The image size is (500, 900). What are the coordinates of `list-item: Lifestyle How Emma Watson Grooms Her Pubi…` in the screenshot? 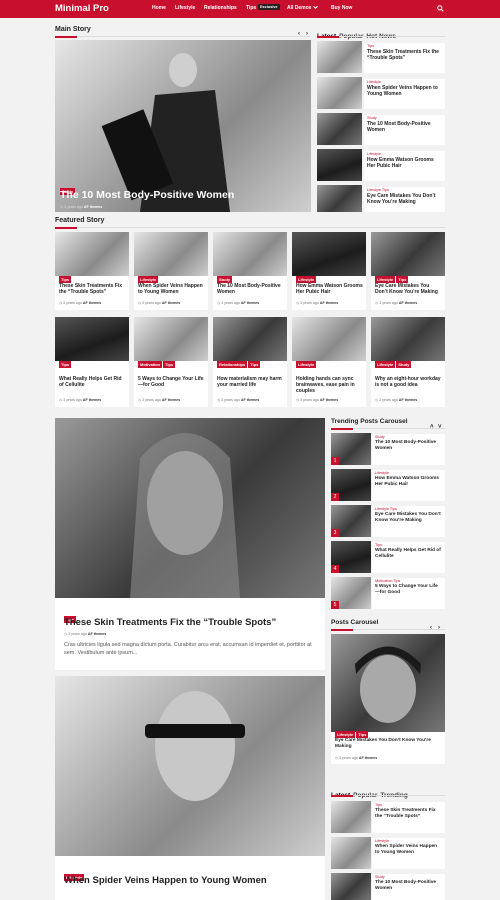 It's located at (381, 165).